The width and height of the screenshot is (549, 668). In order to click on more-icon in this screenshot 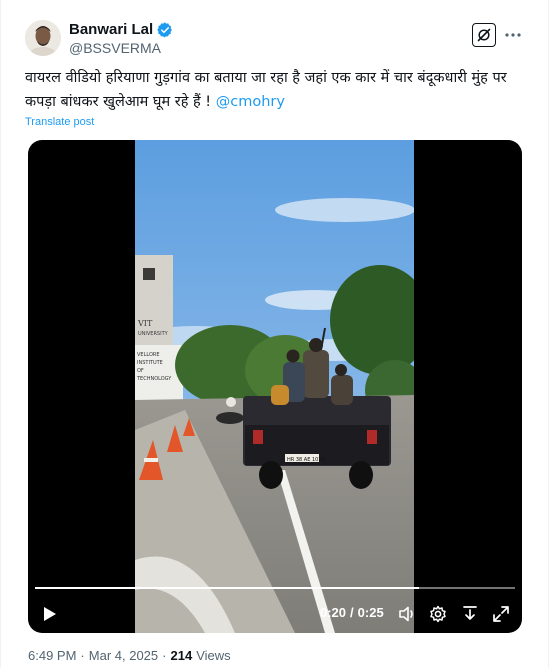, I will do `click(513, 35)`.